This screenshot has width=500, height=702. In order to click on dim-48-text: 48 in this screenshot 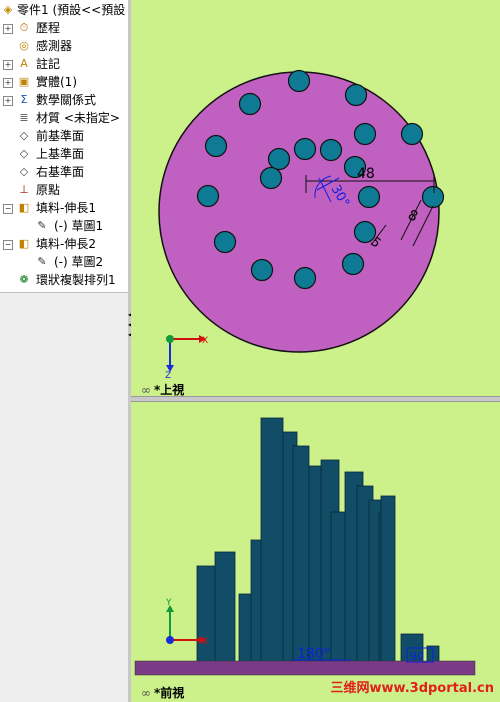, I will do `click(366, 174)`.